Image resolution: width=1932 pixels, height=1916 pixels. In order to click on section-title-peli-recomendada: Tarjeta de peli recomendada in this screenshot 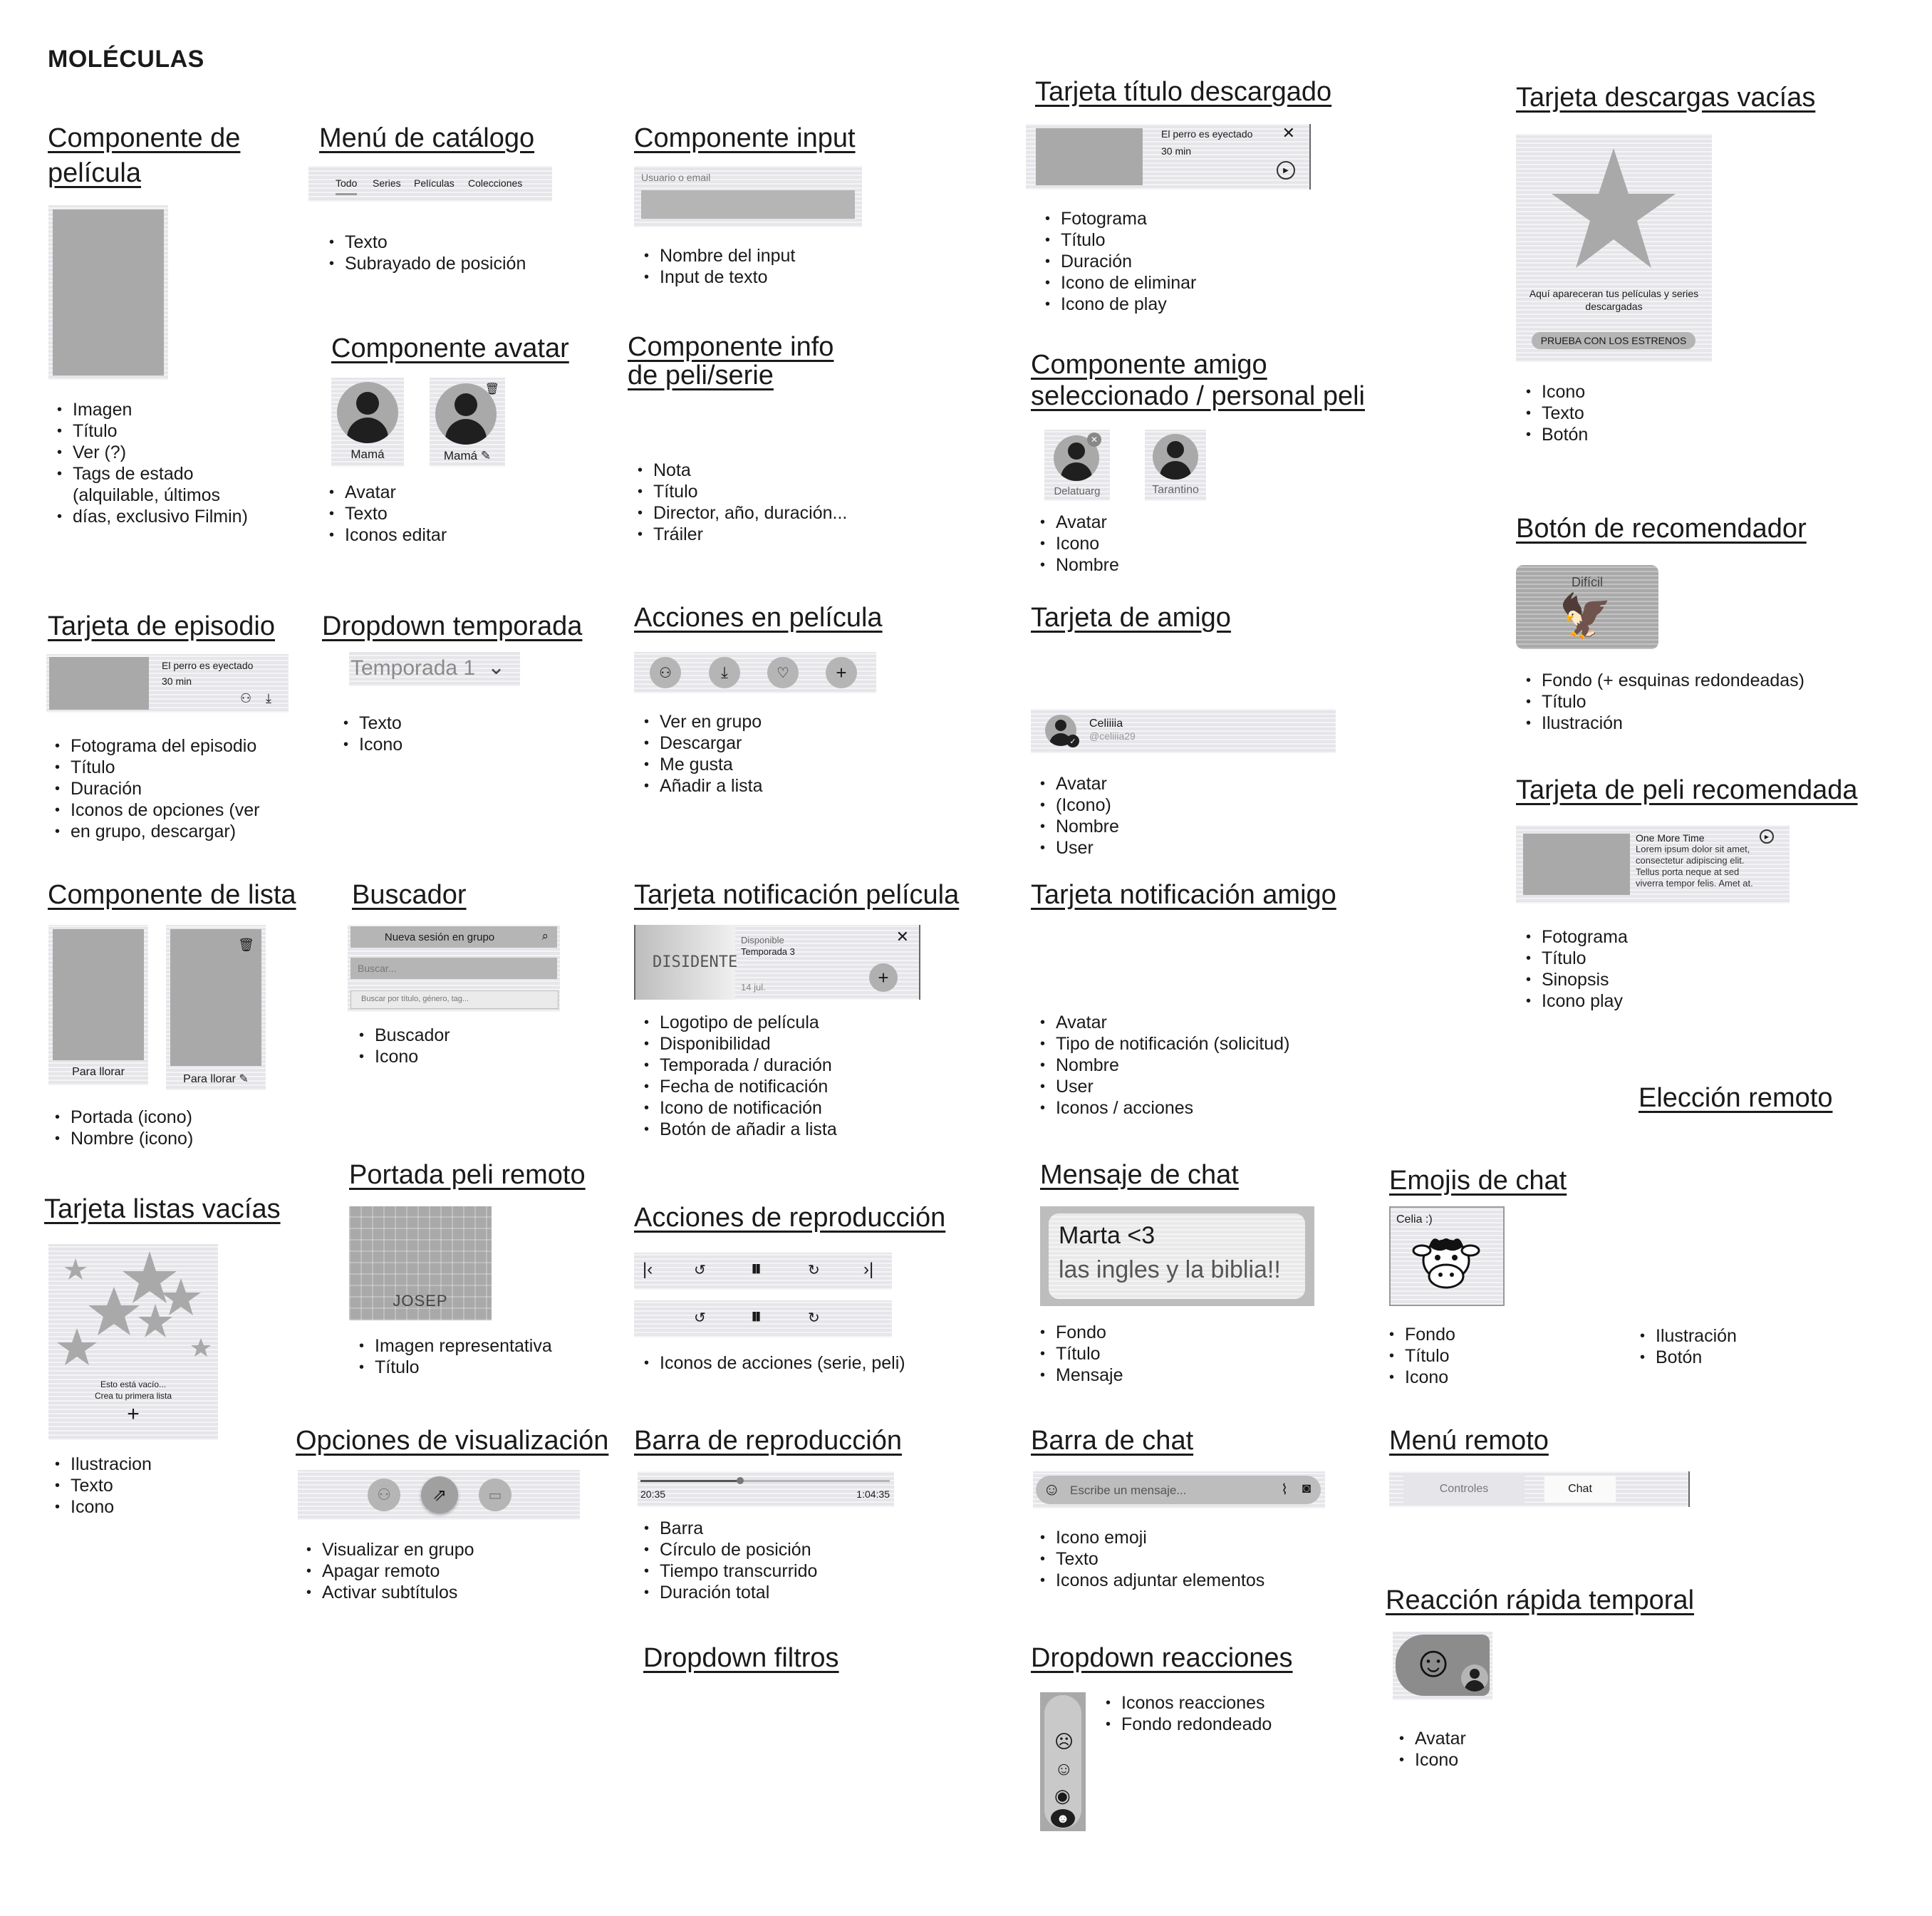, I will do `click(1687, 790)`.